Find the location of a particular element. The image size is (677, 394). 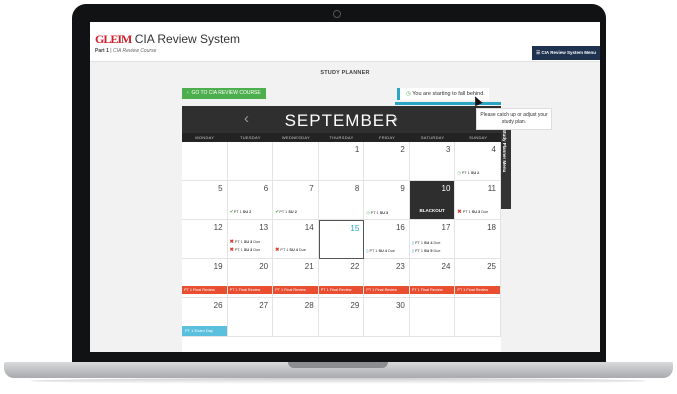

day-cell: 8 is located at coordinates (341, 200).